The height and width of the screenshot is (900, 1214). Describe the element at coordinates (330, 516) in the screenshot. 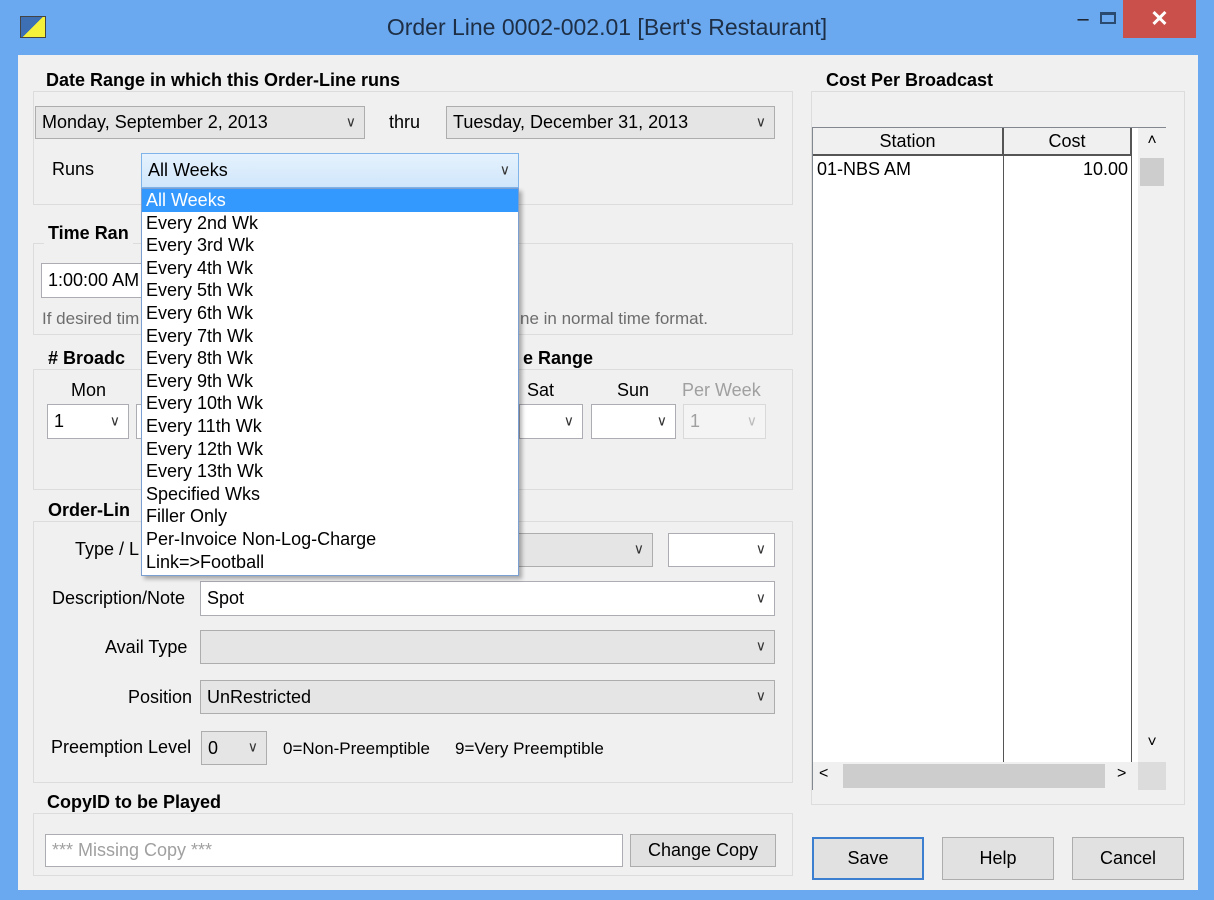

I see `runs-option: Filler Only` at that location.